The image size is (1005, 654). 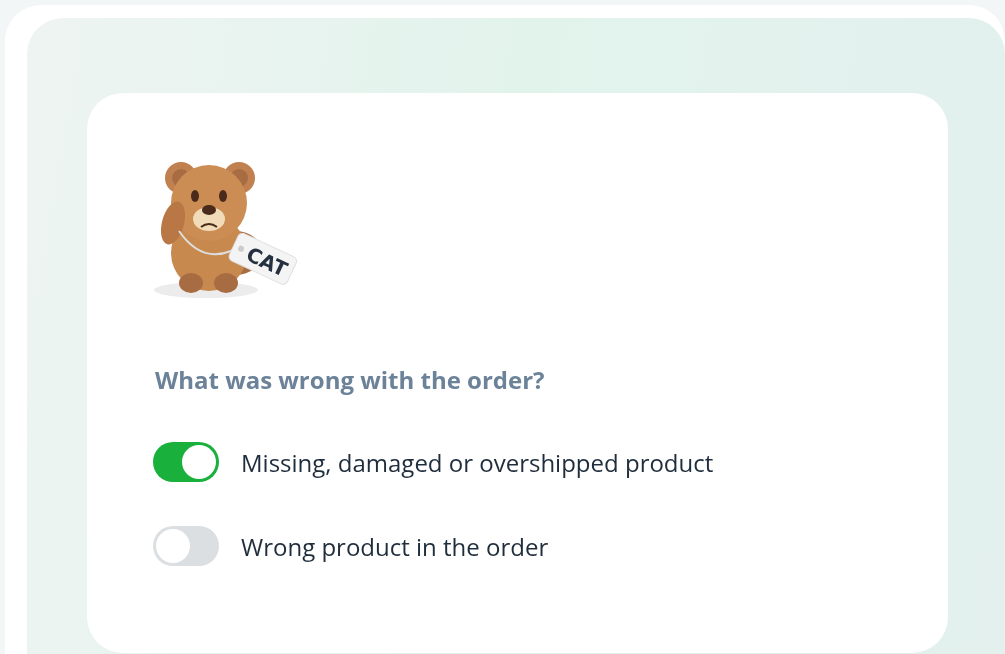 What do you see at coordinates (395, 546) in the screenshot?
I see `option-label: Wrong product in the order` at bounding box center [395, 546].